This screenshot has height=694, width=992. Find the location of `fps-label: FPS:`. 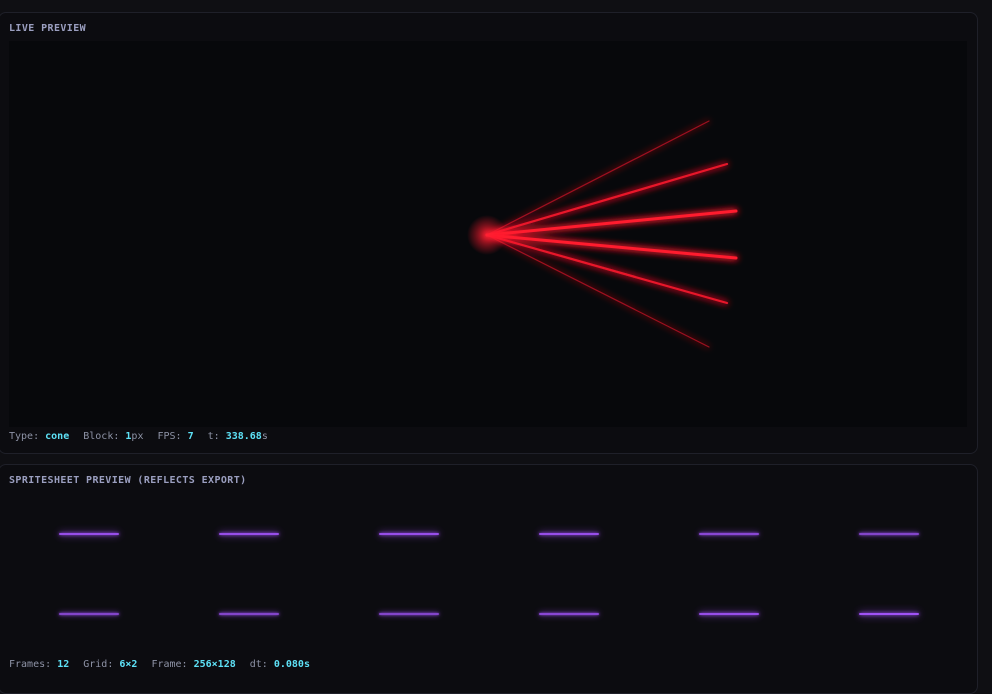

fps-label: FPS: is located at coordinates (169, 436).